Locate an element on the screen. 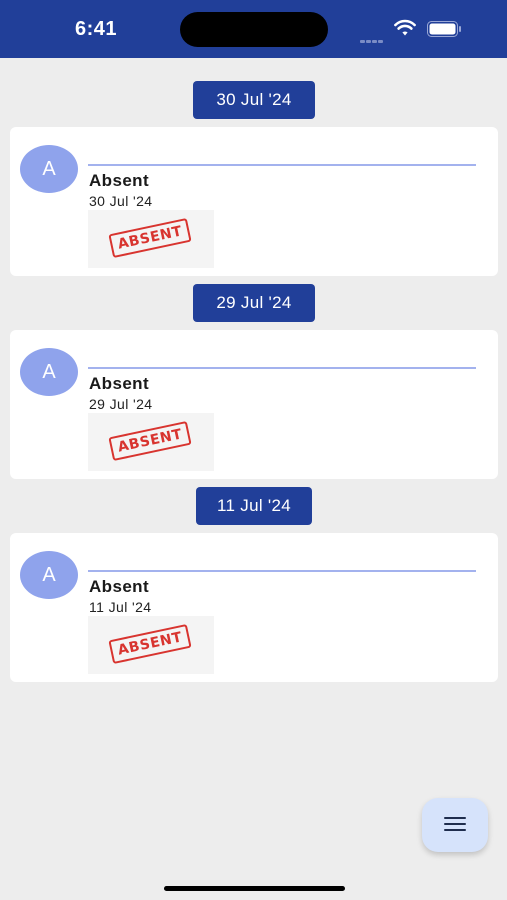 The height and width of the screenshot is (900, 507). card-date: 30 Jul '24 is located at coordinates (121, 201).